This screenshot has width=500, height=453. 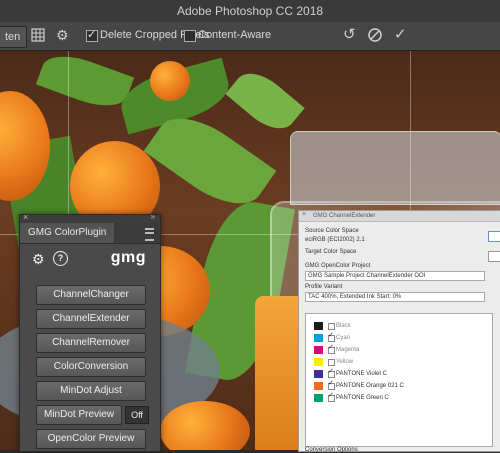 What do you see at coordinates (235, 35) in the screenshot?
I see `content-aware-label: Content-Aware` at bounding box center [235, 35].